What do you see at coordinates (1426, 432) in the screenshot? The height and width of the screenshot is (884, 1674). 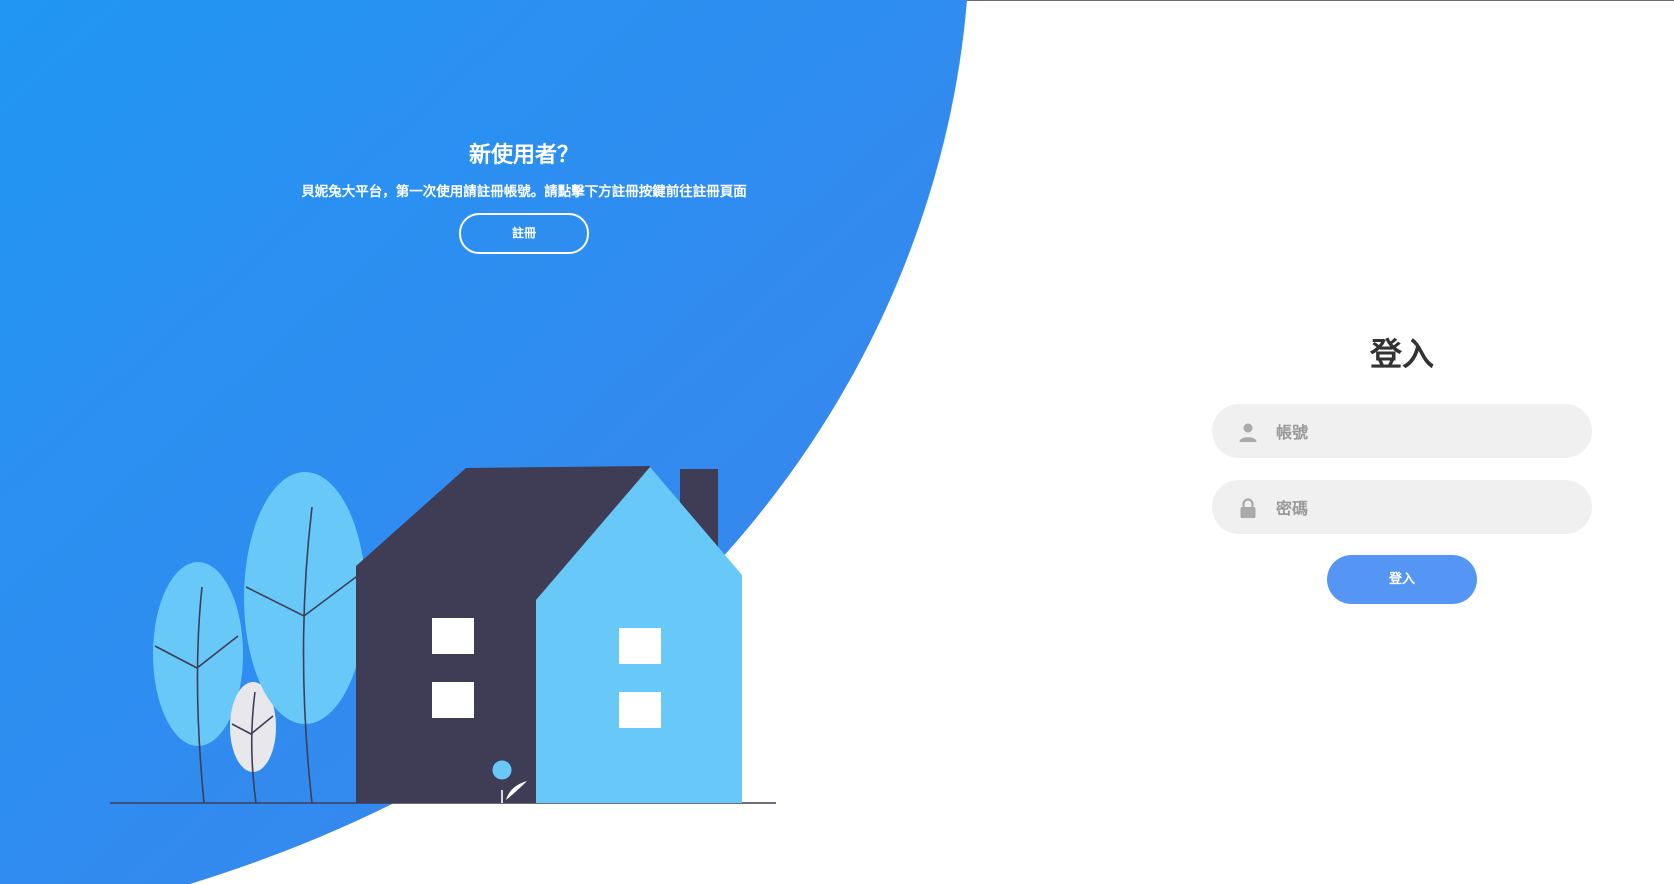 I see `username-input` at bounding box center [1426, 432].